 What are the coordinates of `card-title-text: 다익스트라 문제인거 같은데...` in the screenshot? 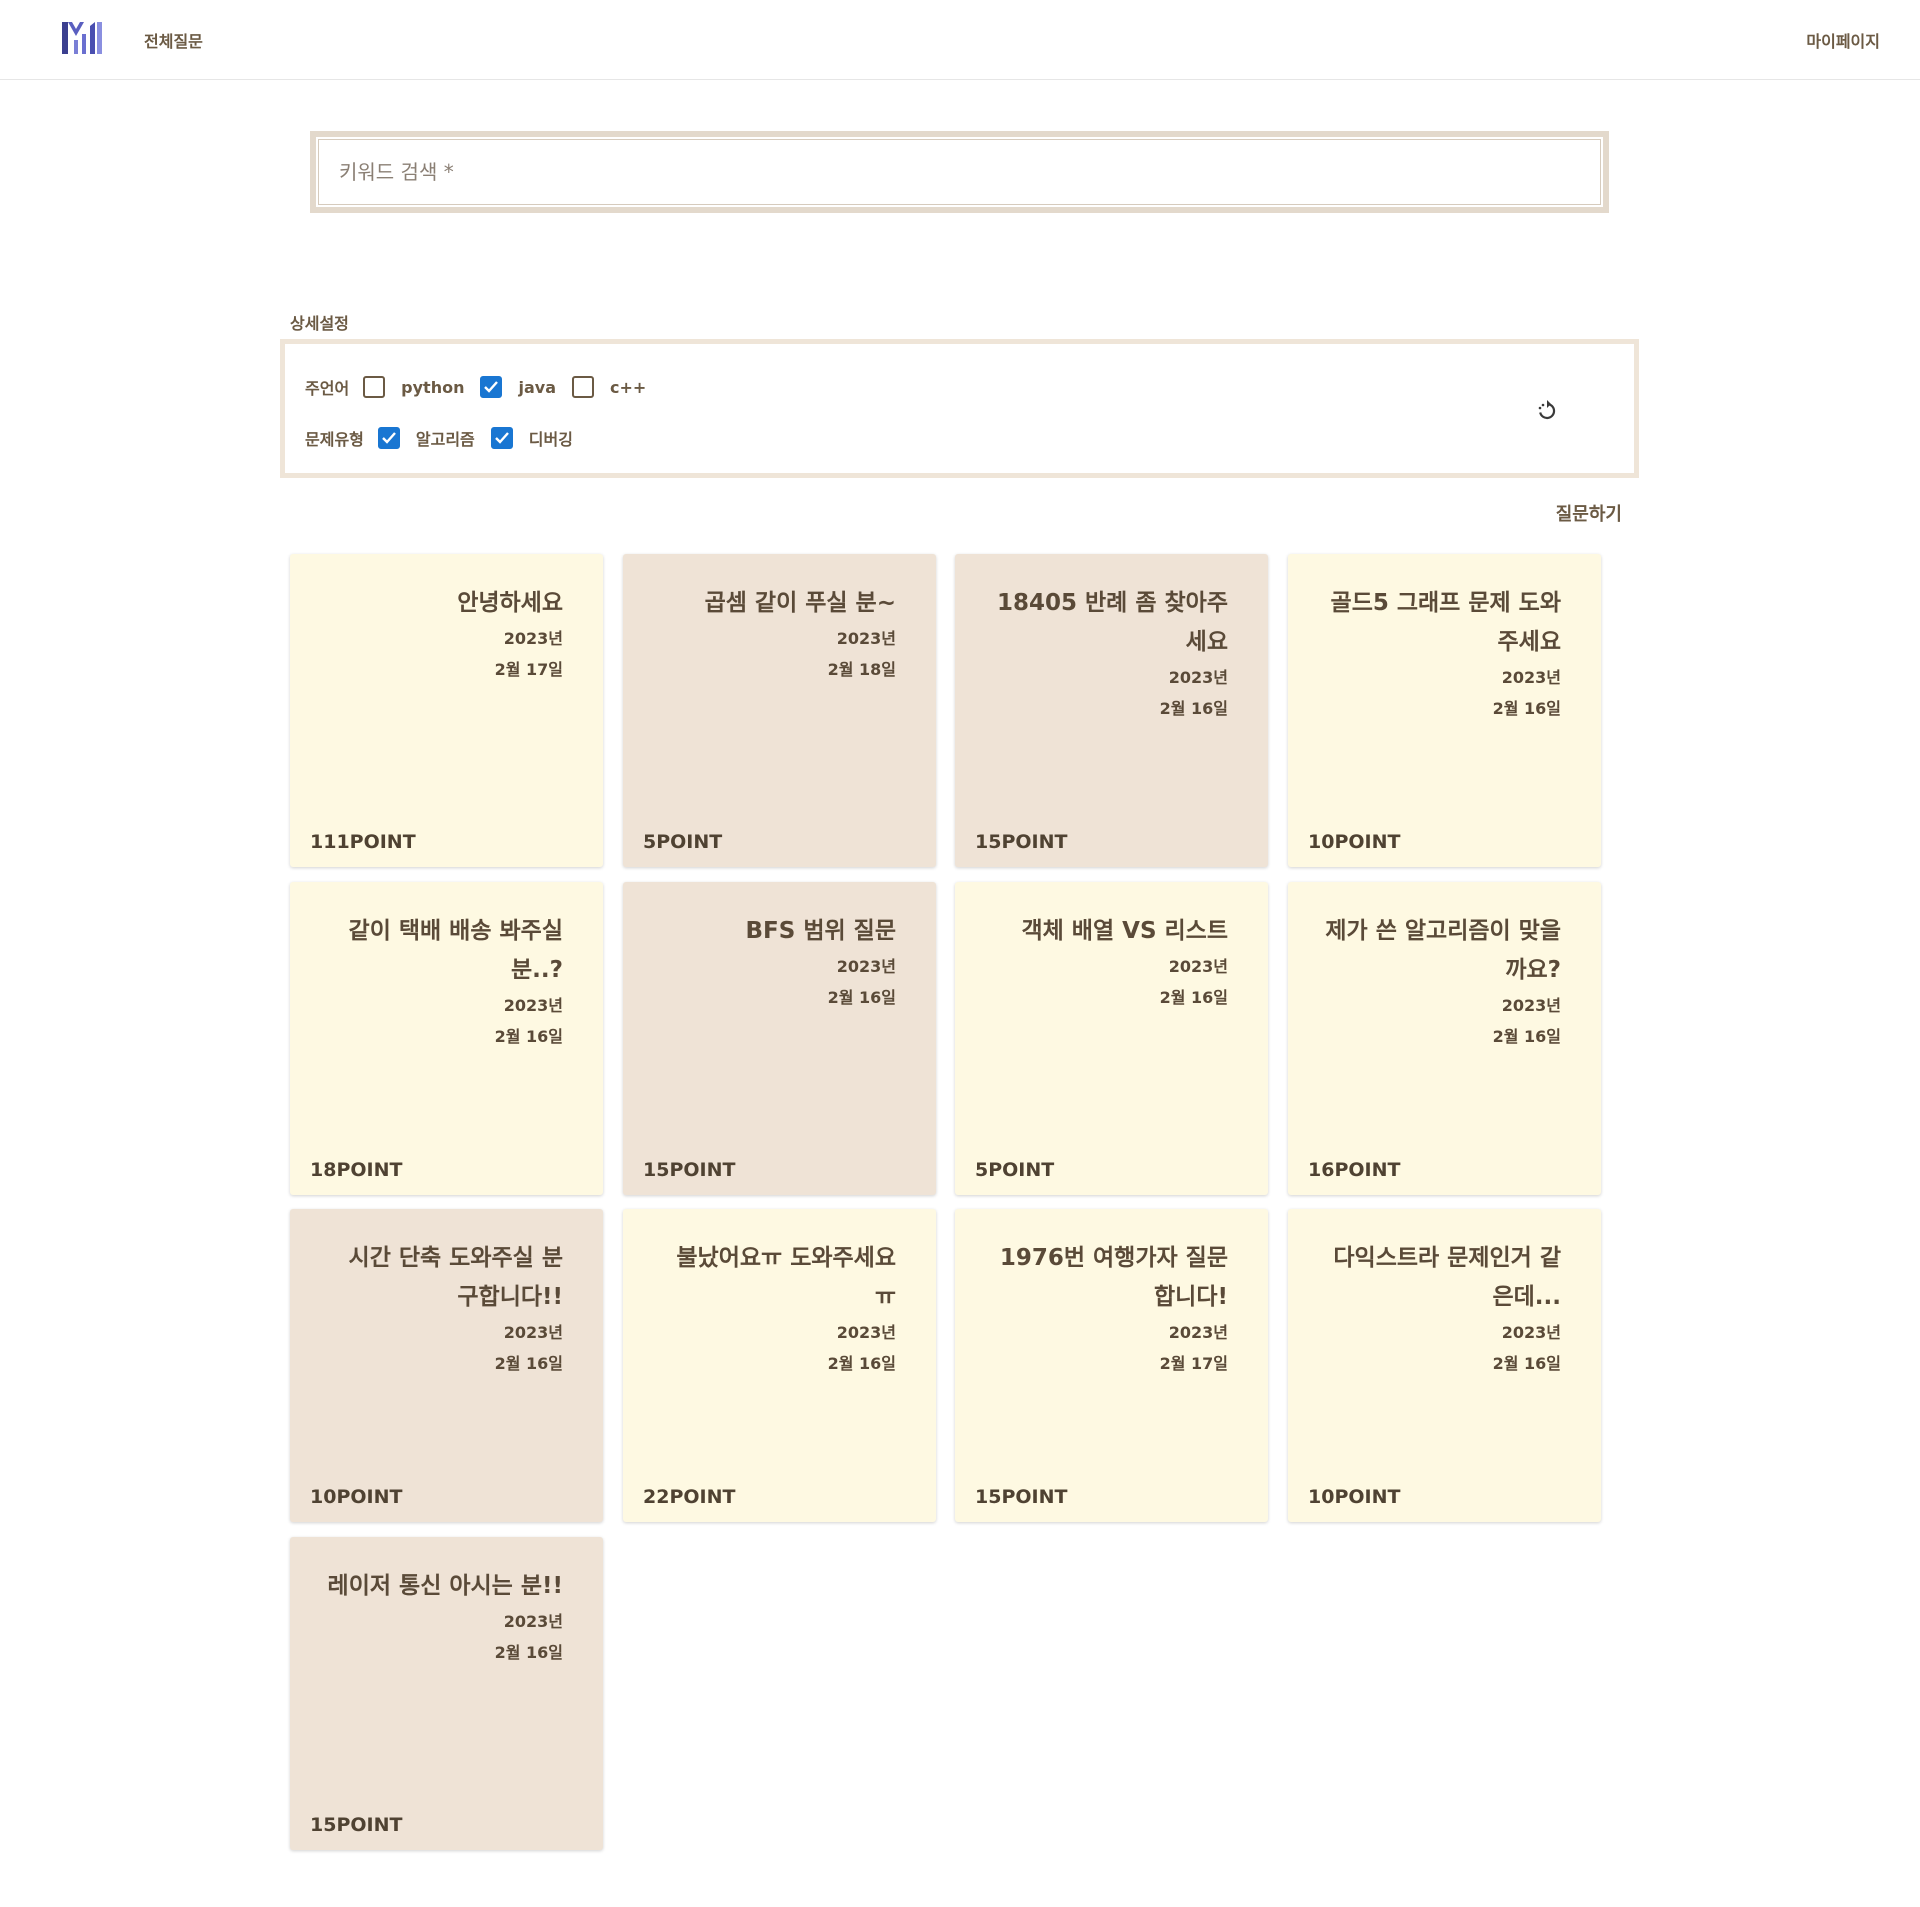 It's located at (1447, 1277).